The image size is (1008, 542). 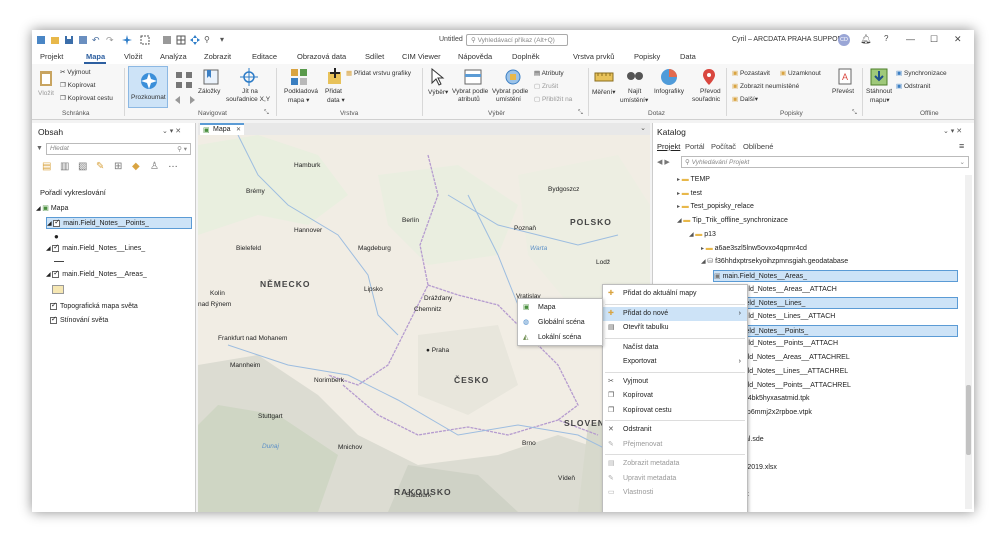 I want to click on copy-path-button: ❐ Kopírovat cestu, so click(x=86, y=98).